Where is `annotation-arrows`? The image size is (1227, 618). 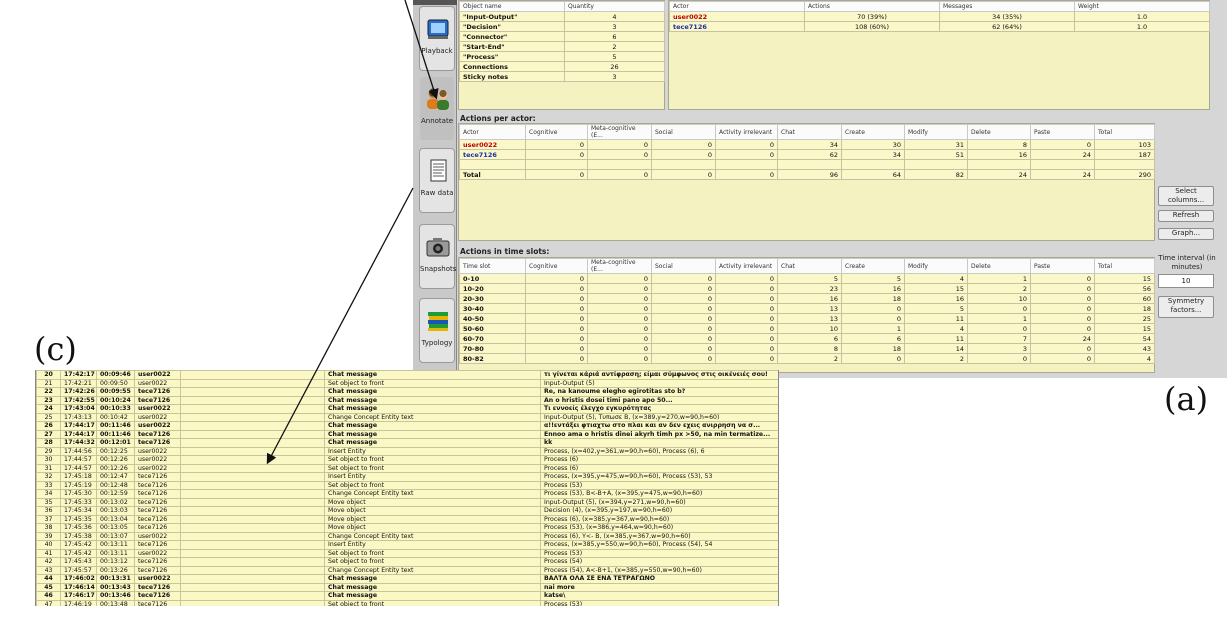 annotation-arrows is located at coordinates (352, 232).